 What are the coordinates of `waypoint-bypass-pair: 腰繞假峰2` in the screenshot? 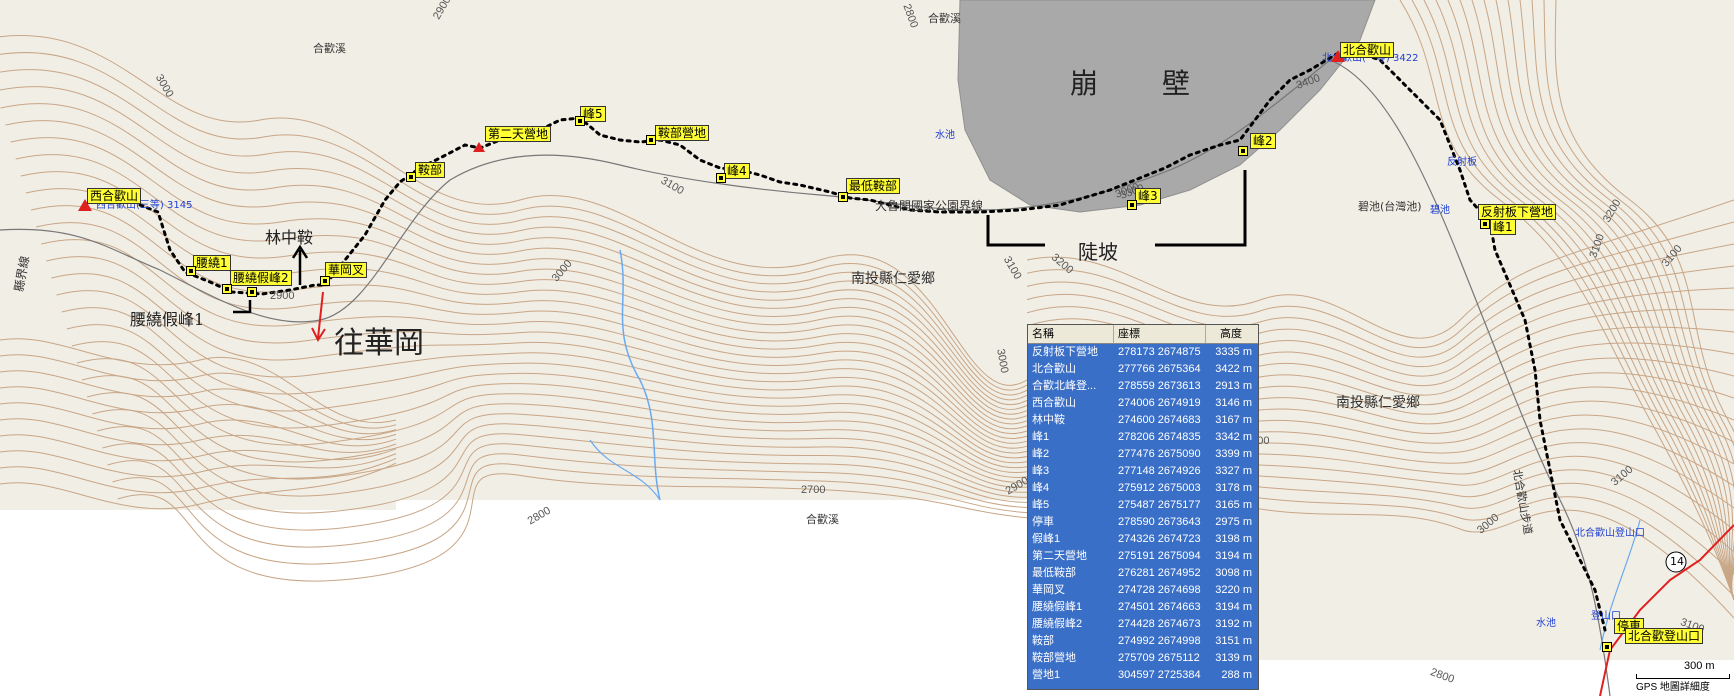 It's located at (261, 278).